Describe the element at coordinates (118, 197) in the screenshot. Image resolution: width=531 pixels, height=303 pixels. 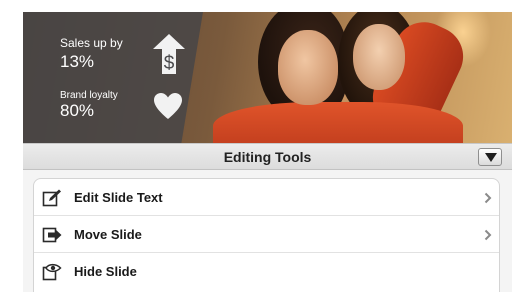
I see `tool-item-label: Edit Slide Text` at that location.